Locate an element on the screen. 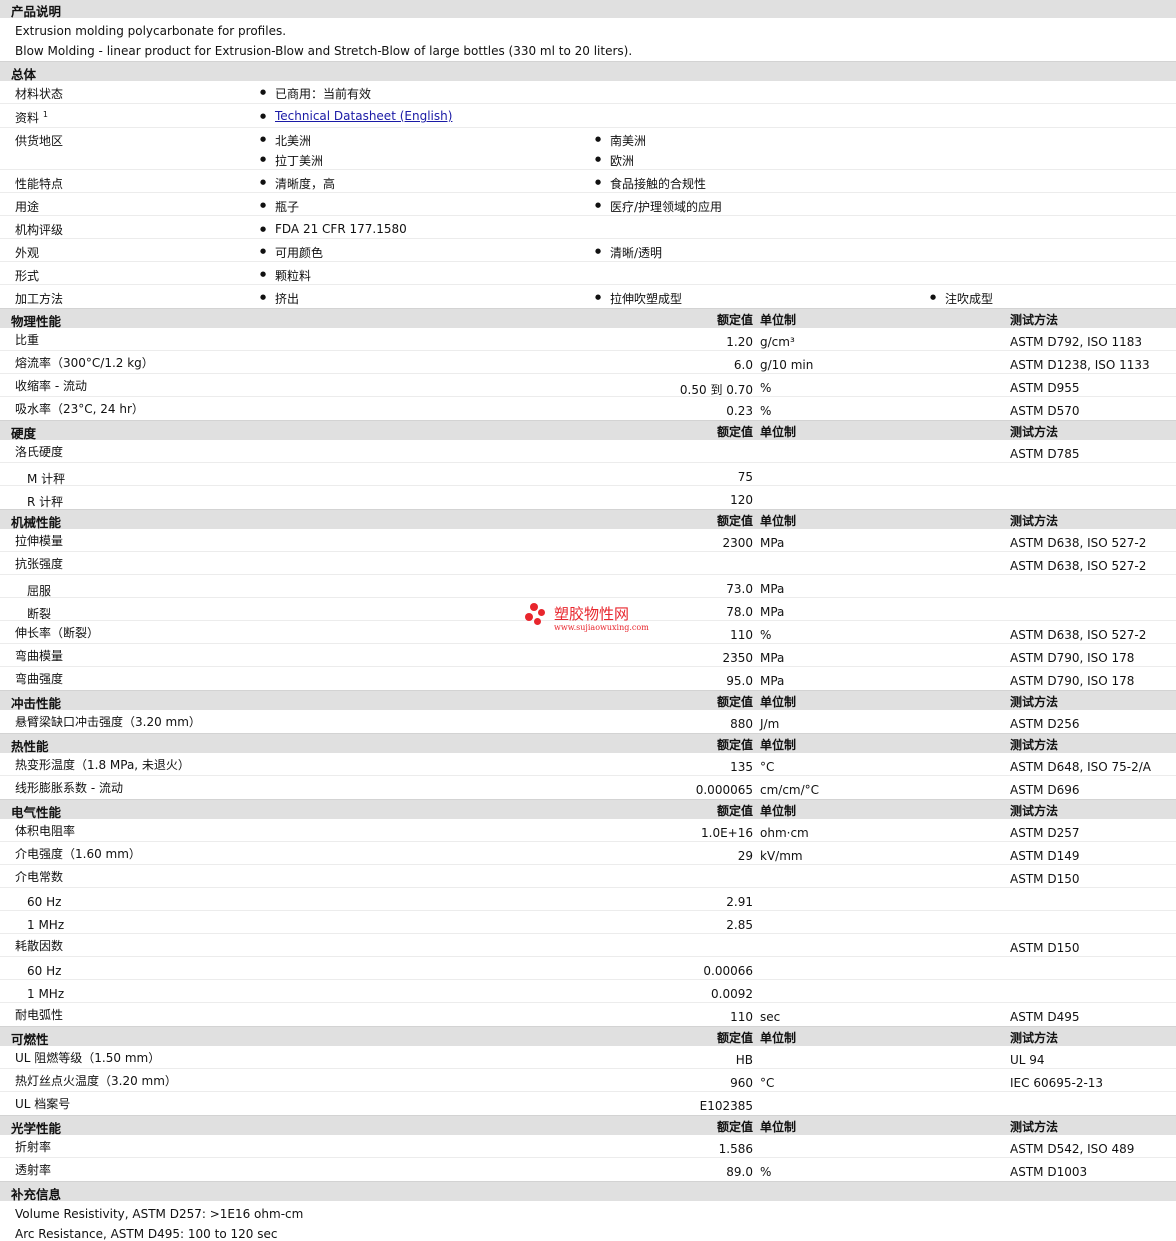 The height and width of the screenshot is (1241, 1176). general-row-form: 形式 颗粒料 is located at coordinates (588, 273).